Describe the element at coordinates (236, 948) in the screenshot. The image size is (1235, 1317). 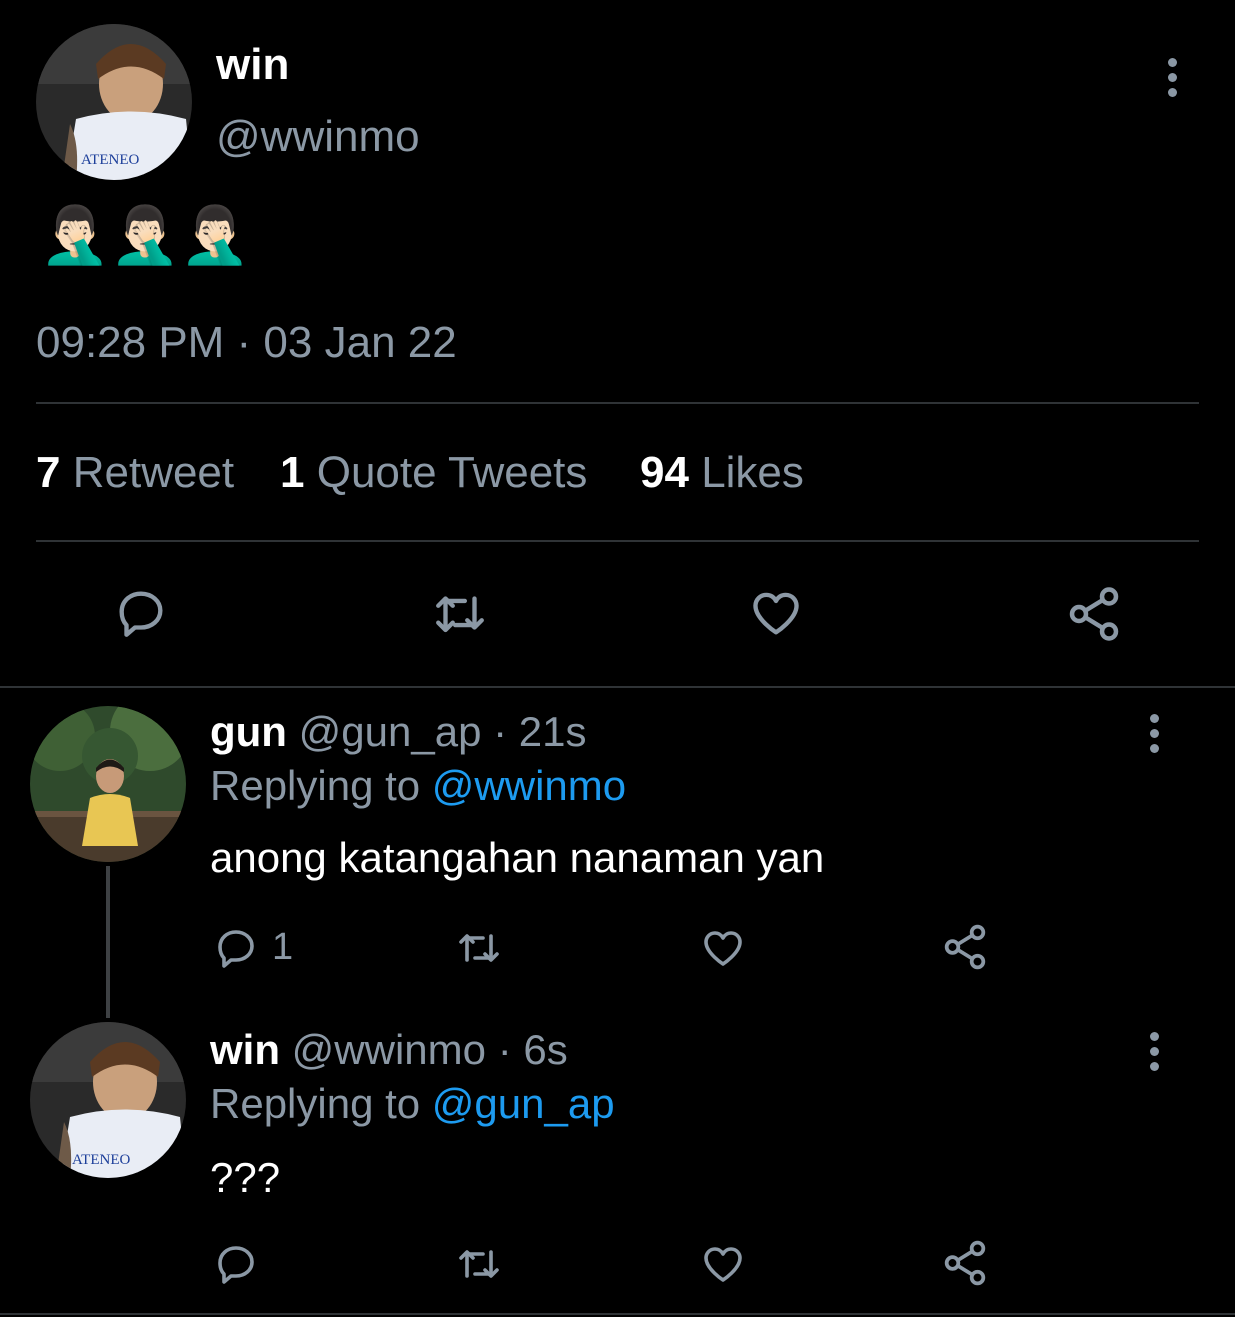
I see `reply-1-reply-icon` at that location.